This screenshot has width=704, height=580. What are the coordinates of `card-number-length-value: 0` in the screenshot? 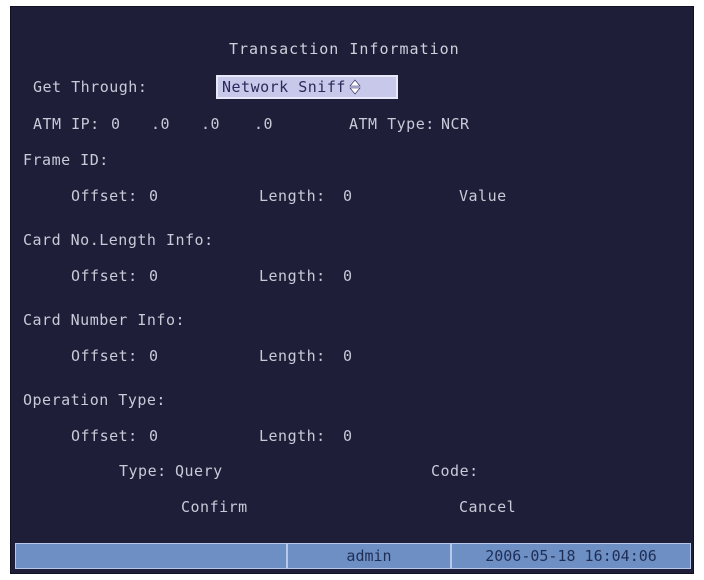 It's located at (348, 356).